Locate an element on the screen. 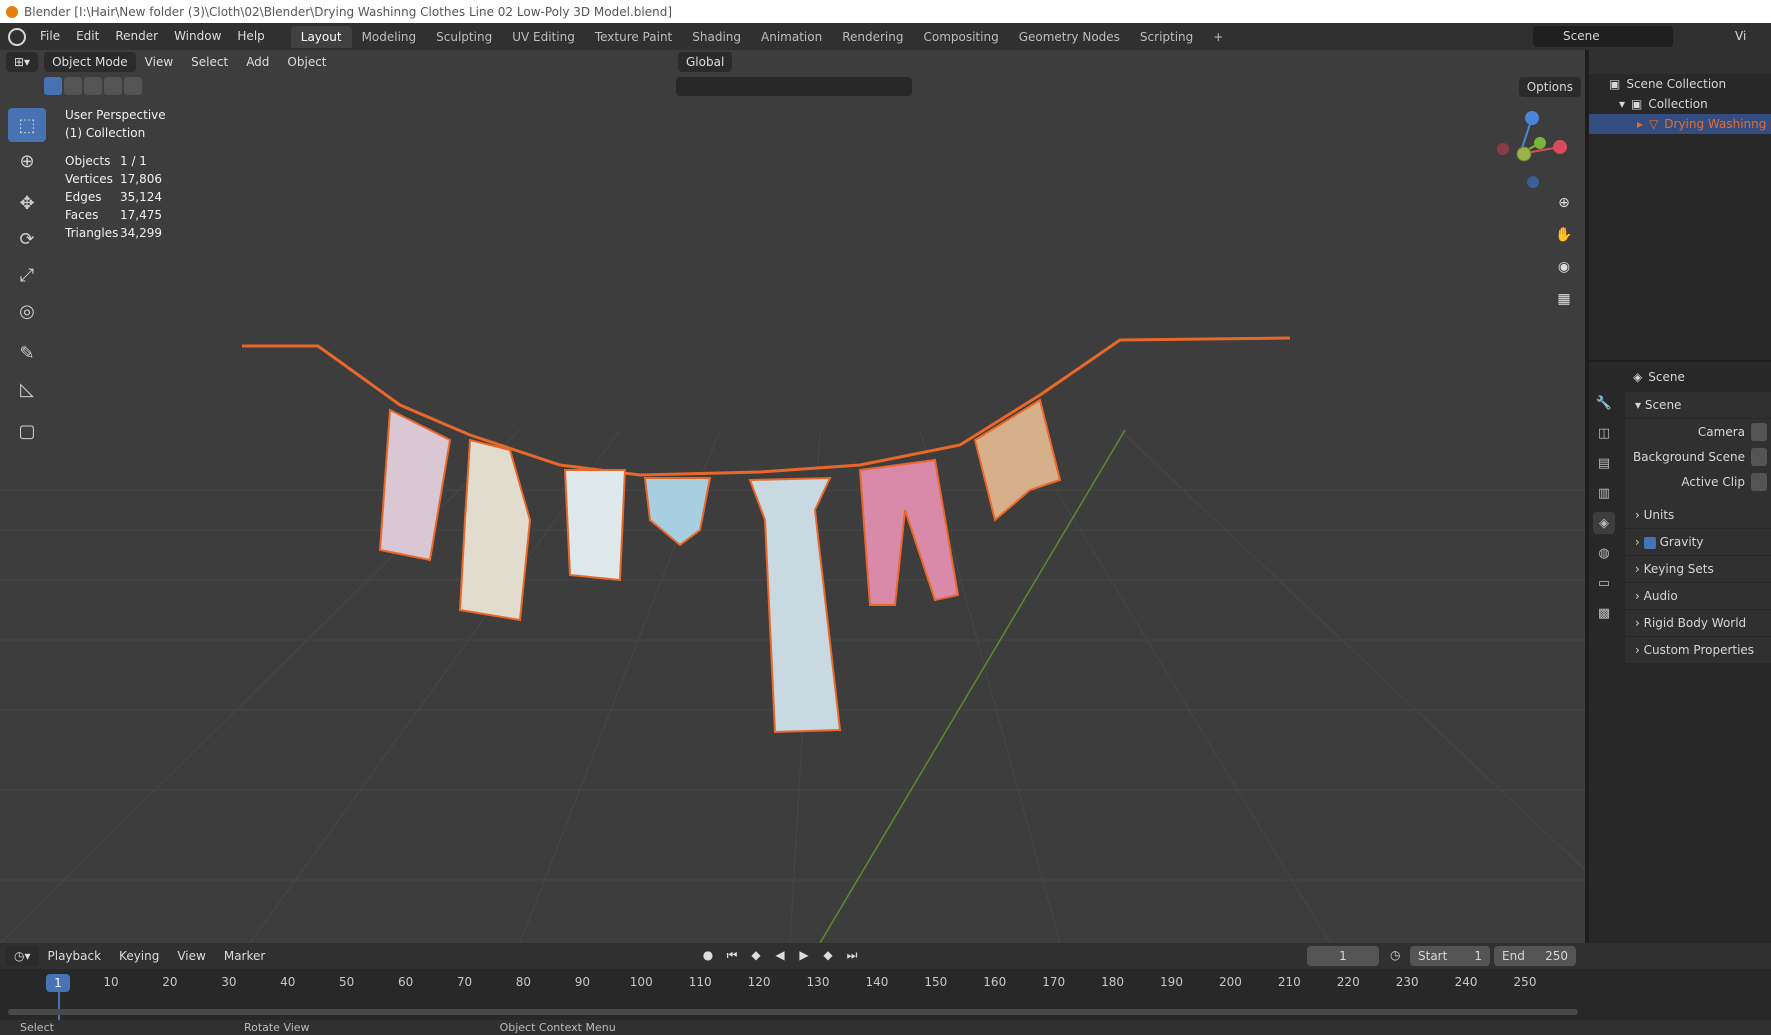 The image size is (1771, 1035). render-tab-icon: ◫ is located at coordinates (1604, 433).